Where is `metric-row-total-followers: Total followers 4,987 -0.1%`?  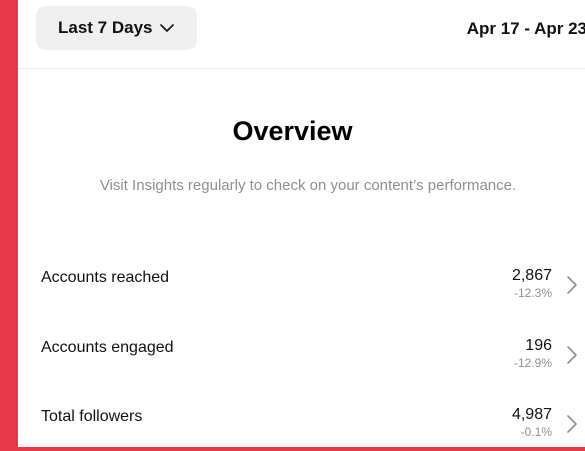 metric-row-total-followers: Total followers 4,987 -0.1% is located at coordinates (301, 424).